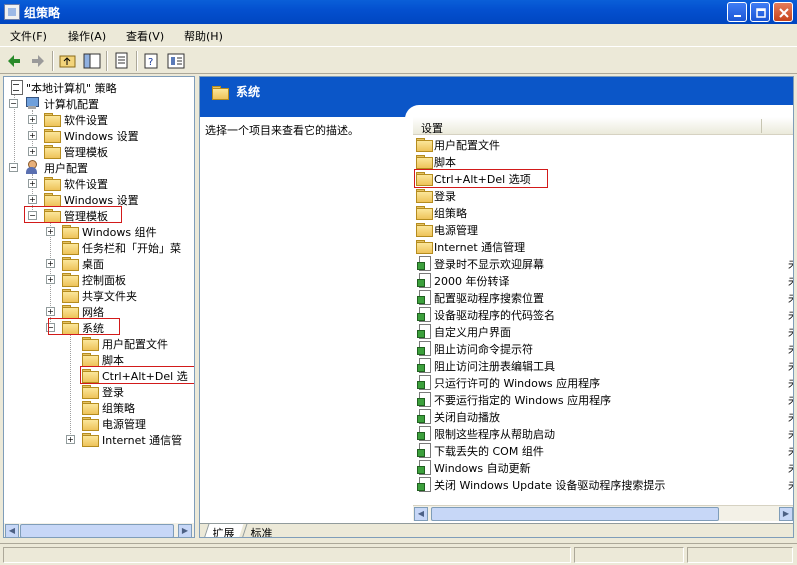  What do you see at coordinates (287, 555) in the screenshot?
I see `status-cell` at bounding box center [287, 555].